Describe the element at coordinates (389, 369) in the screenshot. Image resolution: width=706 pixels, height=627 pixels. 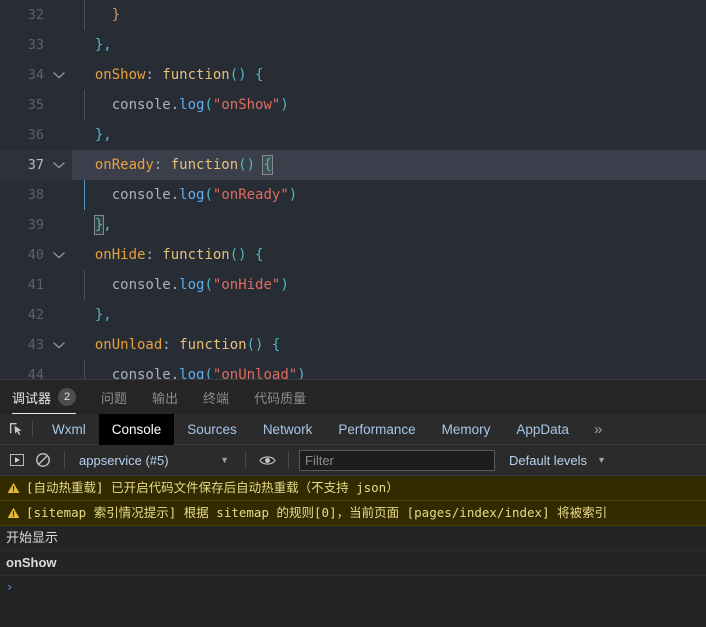
I see `code-text: console.log("onUnload")` at that location.